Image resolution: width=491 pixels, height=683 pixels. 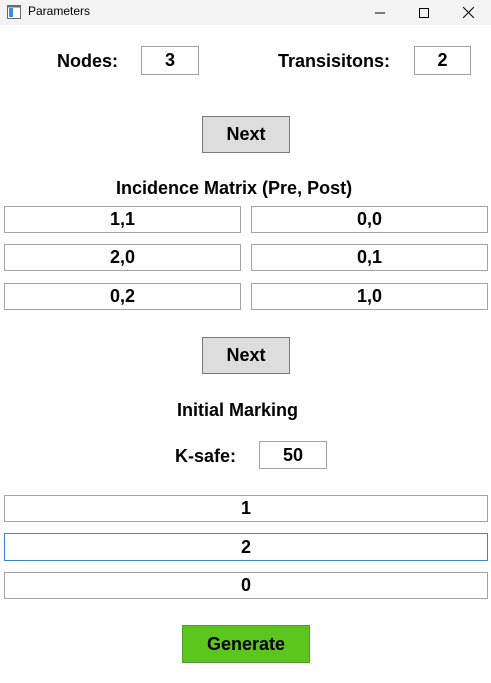 I want to click on incidence-pre-row-1: 1,1, so click(x=122, y=219).